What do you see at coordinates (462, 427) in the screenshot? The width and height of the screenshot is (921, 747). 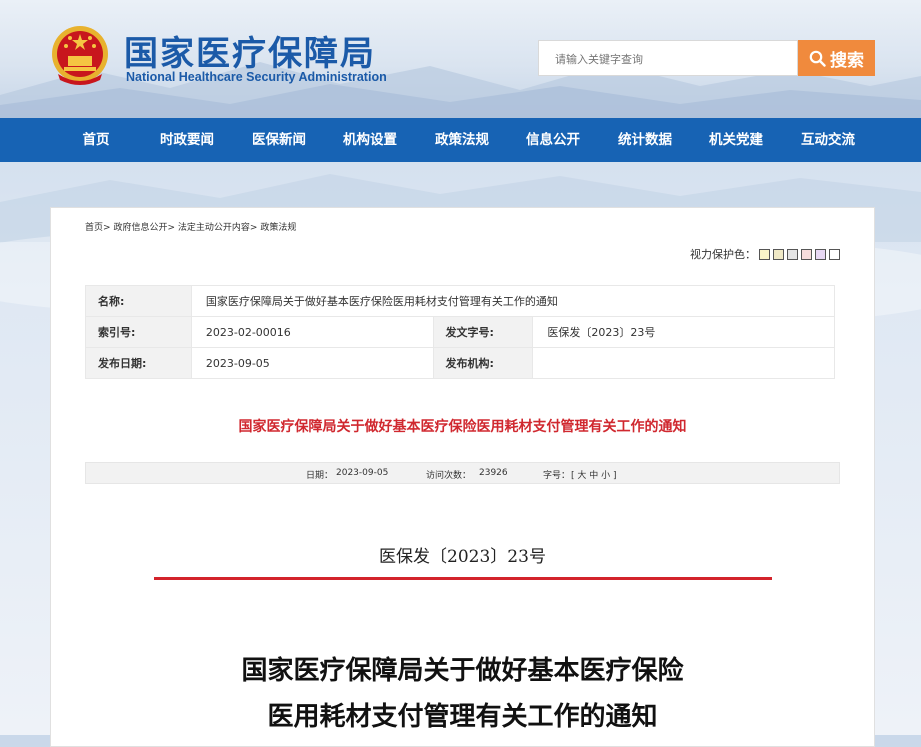 I see `article-title: 国家医疗保障局关于做好基本医疗保险医用耗材支付管理有关工作的通知` at bounding box center [462, 427].